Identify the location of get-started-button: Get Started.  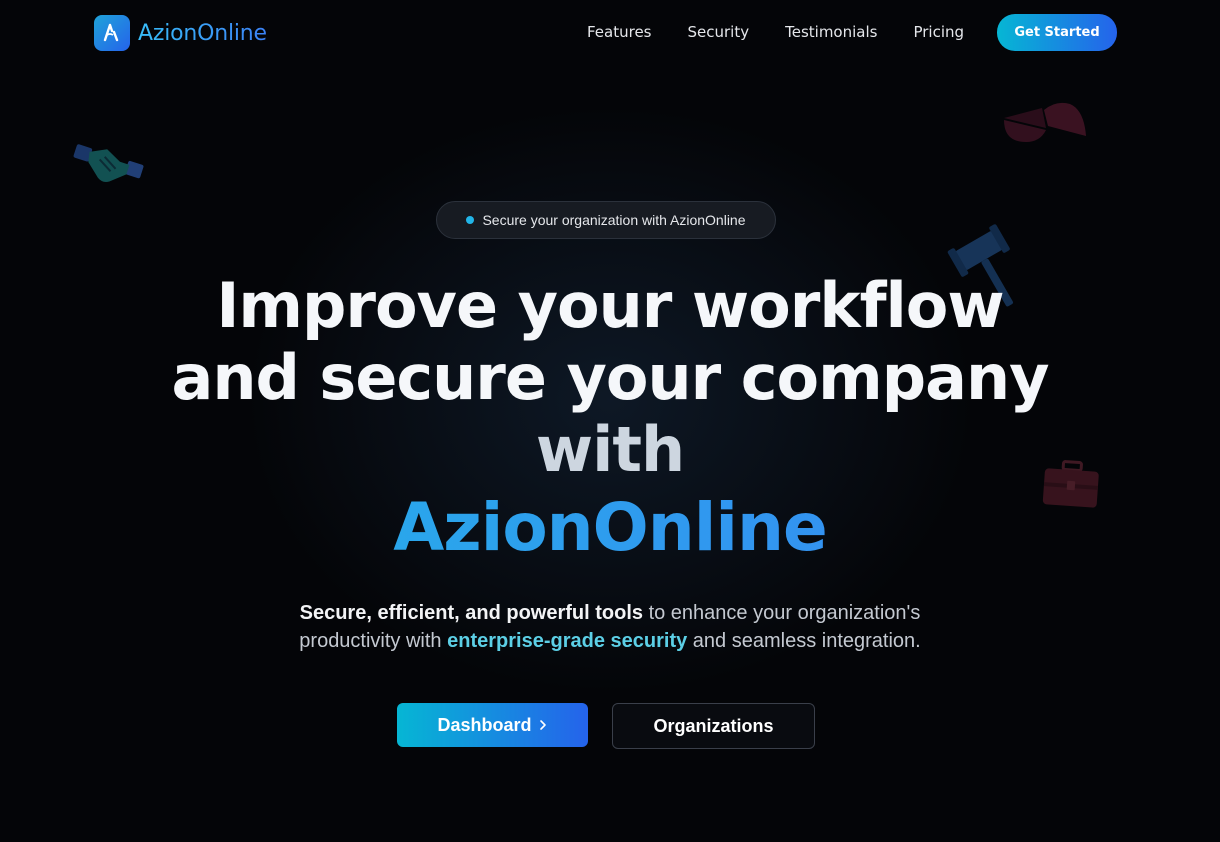
(1057, 32).